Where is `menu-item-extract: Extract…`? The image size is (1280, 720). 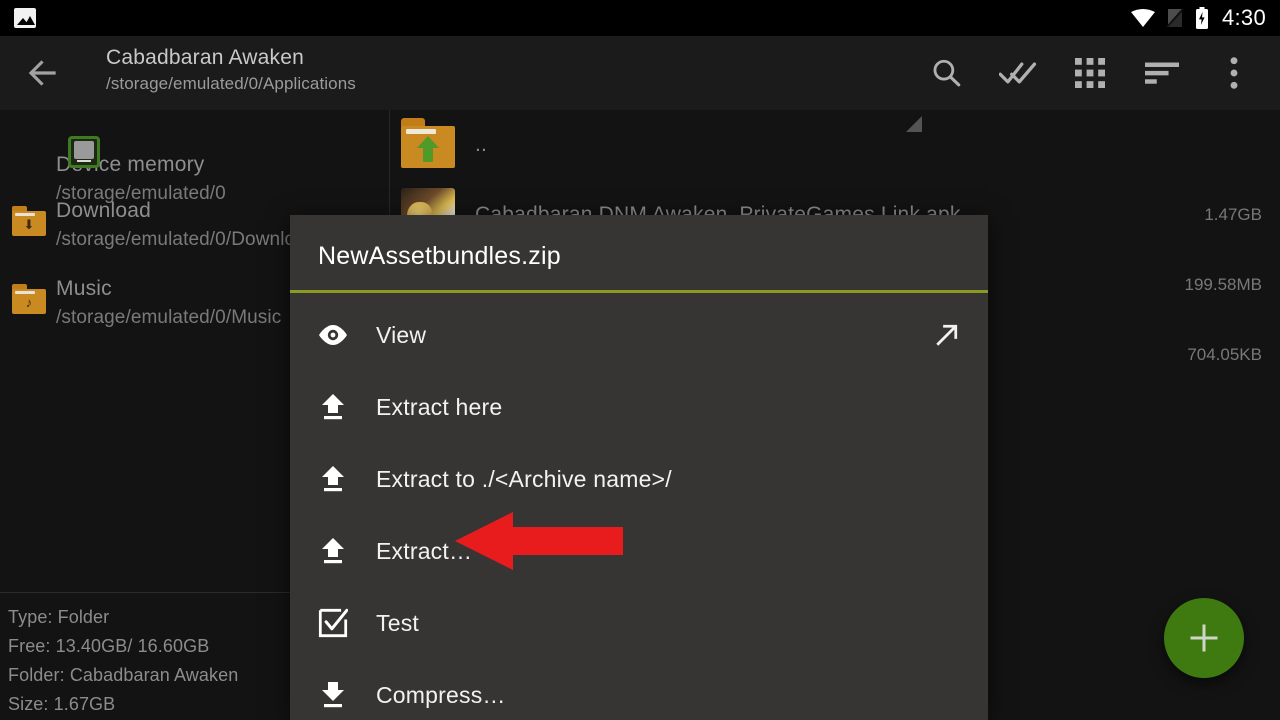 menu-item-extract: Extract… is located at coordinates (639, 551).